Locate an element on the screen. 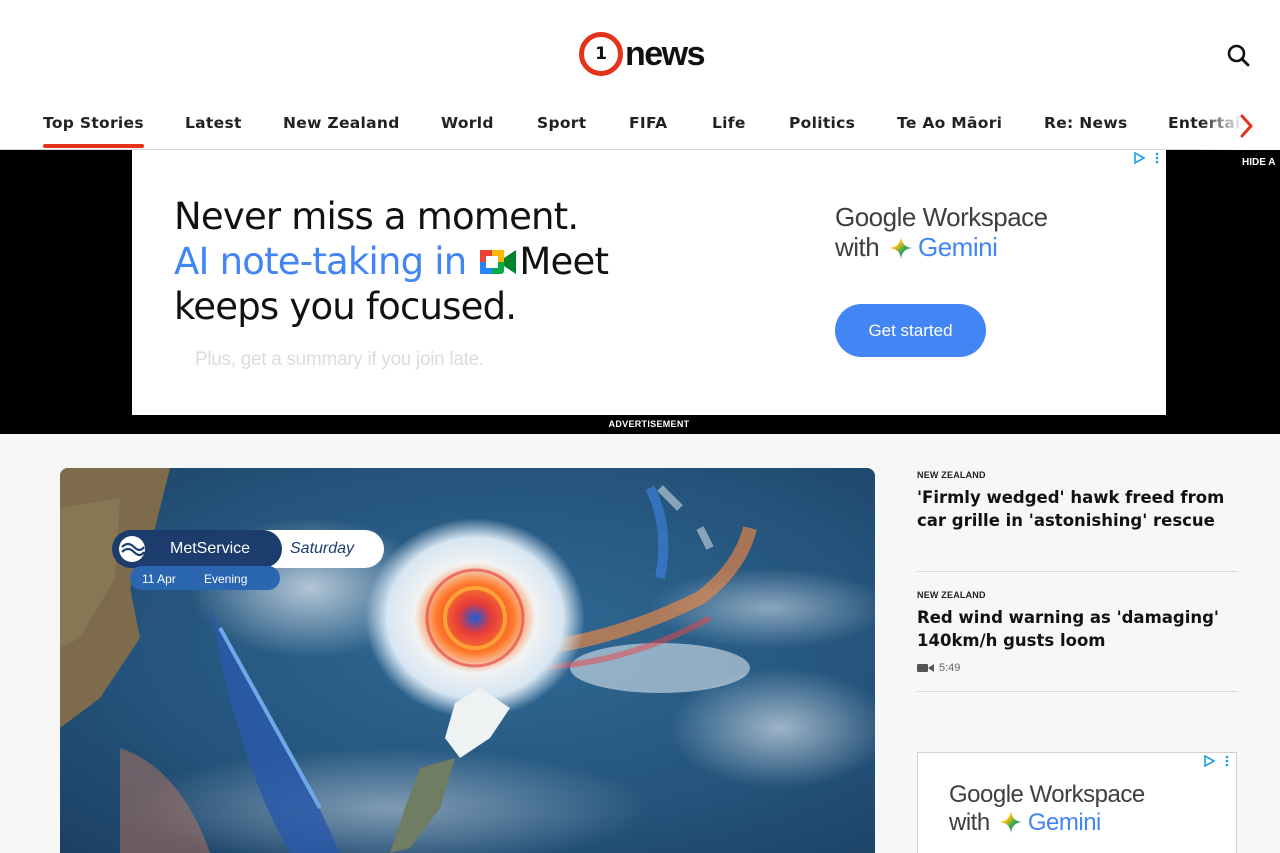 The image size is (1280, 853). ad-product-name: Meet is located at coordinates (564, 261).